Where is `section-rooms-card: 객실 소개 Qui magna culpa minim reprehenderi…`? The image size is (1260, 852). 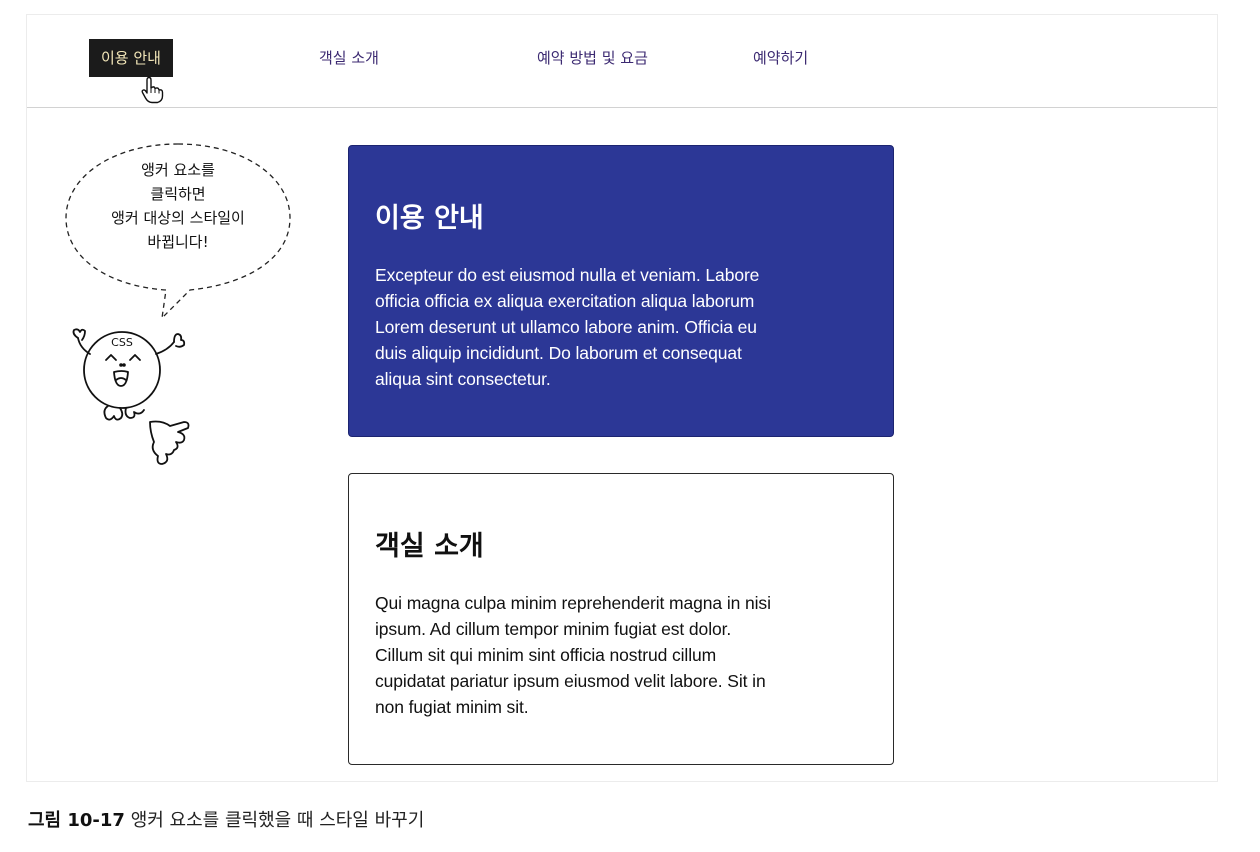
section-rooms-card: 객실 소개 Qui magna culpa minim reprehenderi… is located at coordinates (621, 619).